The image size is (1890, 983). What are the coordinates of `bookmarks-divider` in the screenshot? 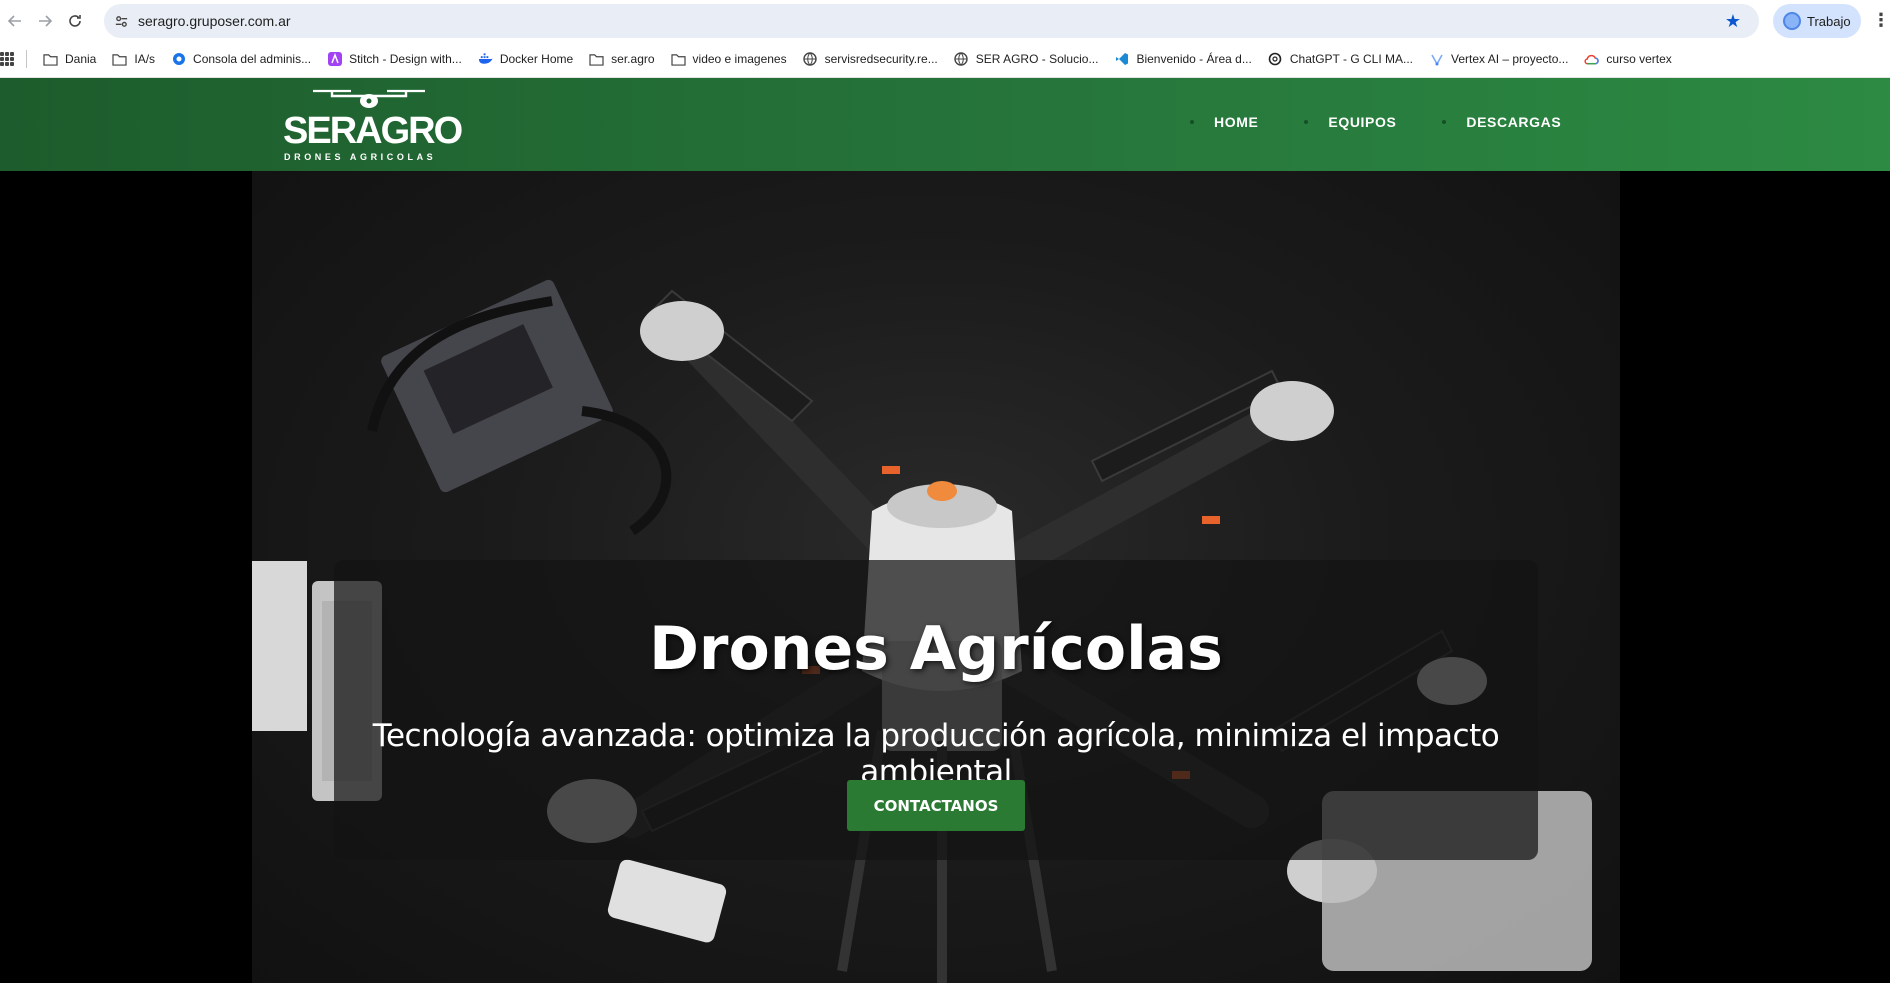 It's located at (26, 59).